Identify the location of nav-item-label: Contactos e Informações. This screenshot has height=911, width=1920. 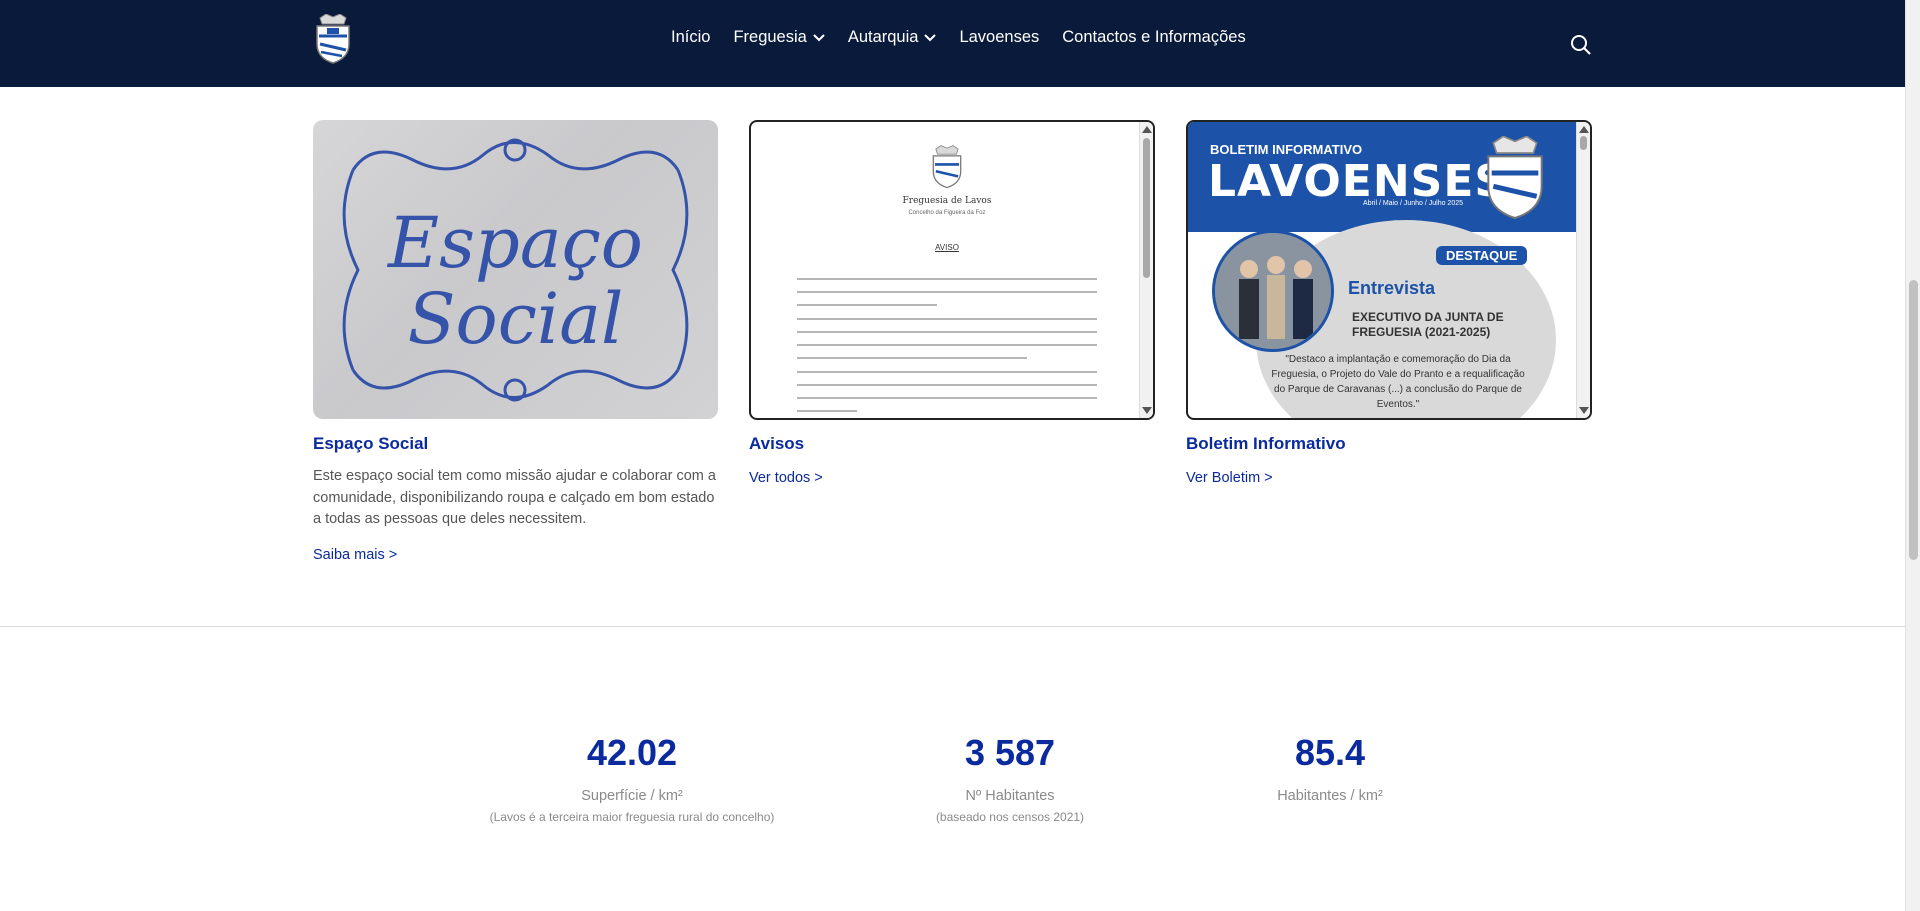
(1154, 37).